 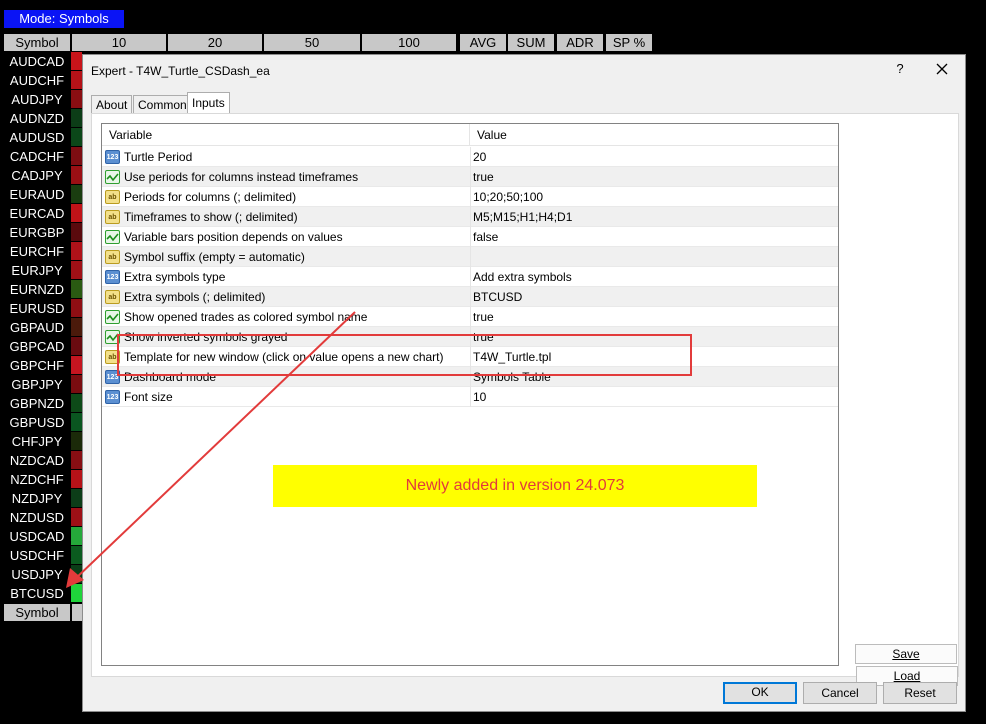 I want to click on annotation-arrow, so click(x=211, y=449).